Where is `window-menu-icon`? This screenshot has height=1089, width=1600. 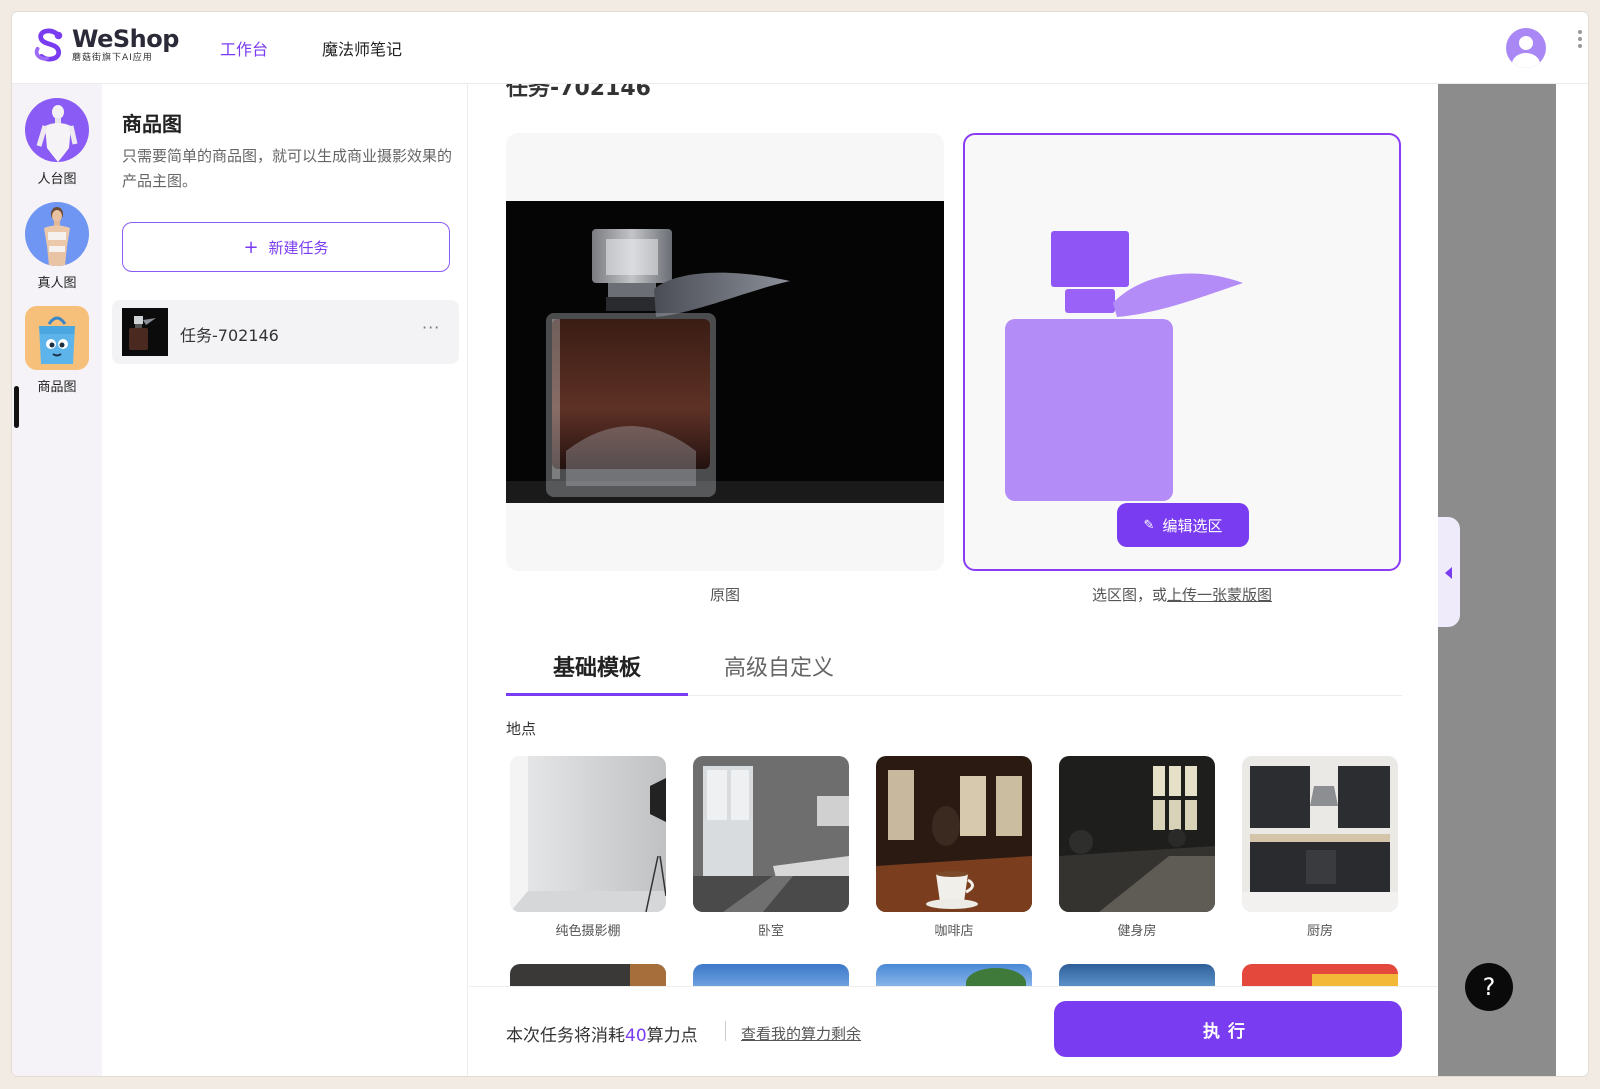 window-menu-icon is located at coordinates (1581, 41).